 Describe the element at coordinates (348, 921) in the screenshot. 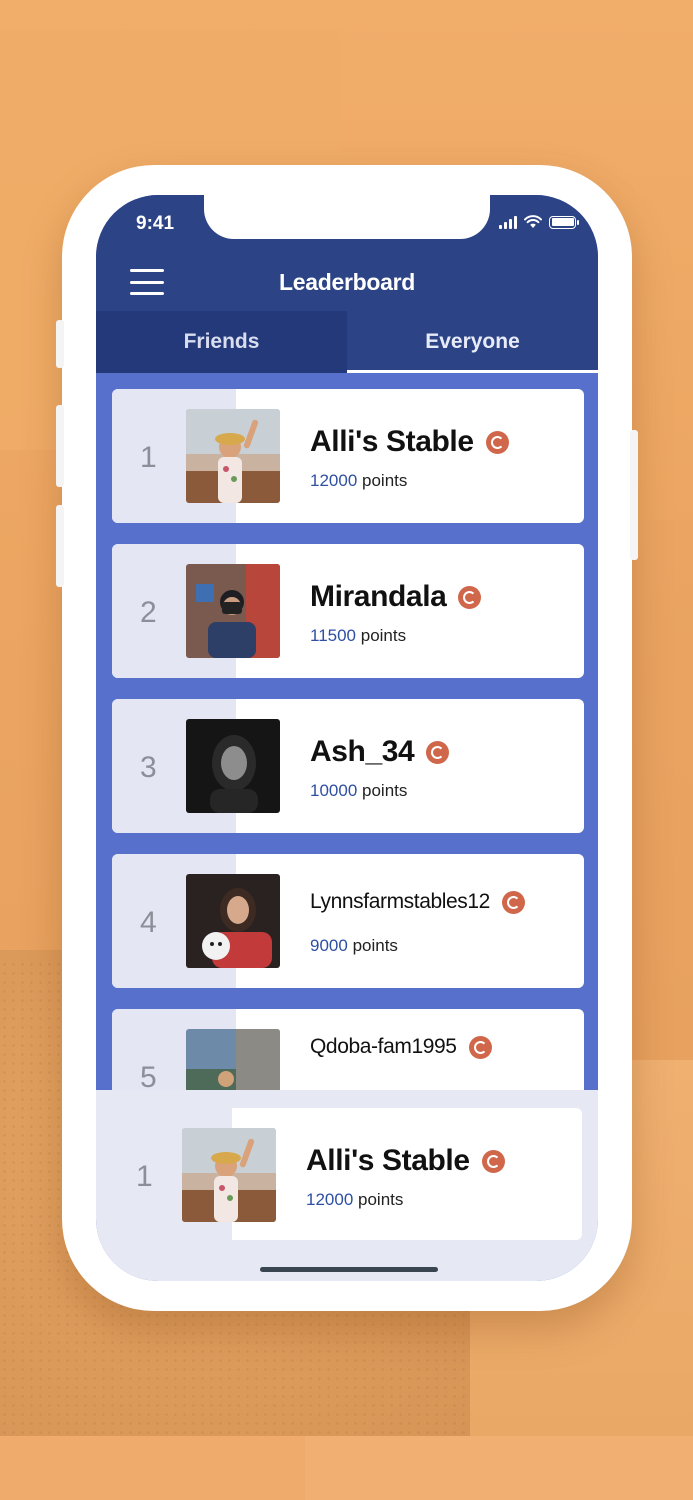

I see `leaderboard-row: 4 Lynnsfarmstables12 9000 points` at that location.